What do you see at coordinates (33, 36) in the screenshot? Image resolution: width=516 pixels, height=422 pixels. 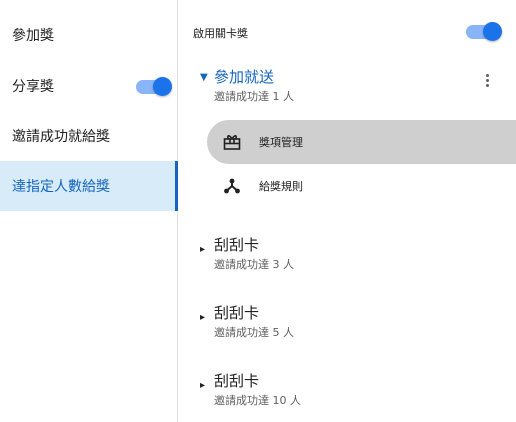 I see `sidebar-item-label: 參加獎` at bounding box center [33, 36].